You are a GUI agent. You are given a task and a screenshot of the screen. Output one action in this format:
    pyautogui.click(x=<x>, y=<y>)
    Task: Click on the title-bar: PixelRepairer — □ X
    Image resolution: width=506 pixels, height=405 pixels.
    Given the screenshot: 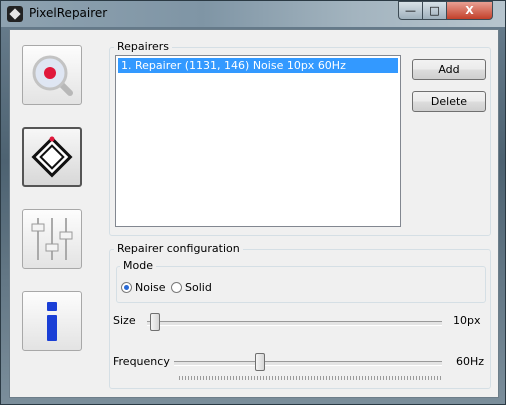 What is the action you would take?
    pyautogui.click(x=253, y=14)
    